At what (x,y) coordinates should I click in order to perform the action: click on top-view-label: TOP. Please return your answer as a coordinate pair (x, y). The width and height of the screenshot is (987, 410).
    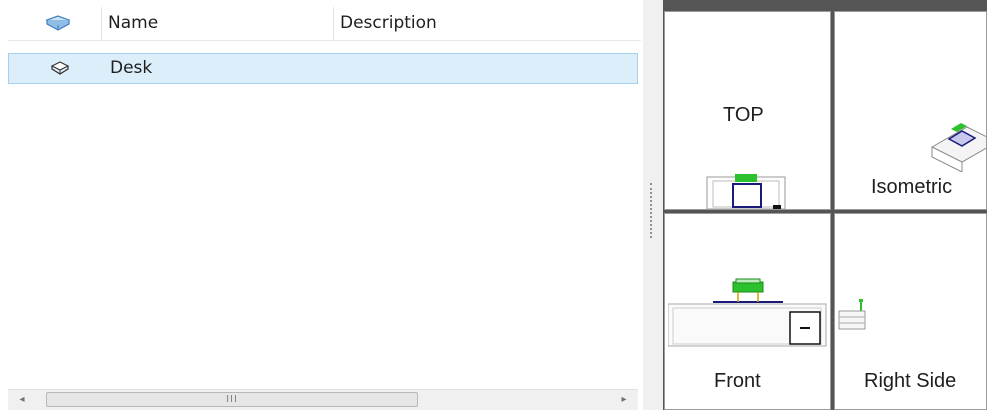
    Looking at the image, I should click on (743, 115).